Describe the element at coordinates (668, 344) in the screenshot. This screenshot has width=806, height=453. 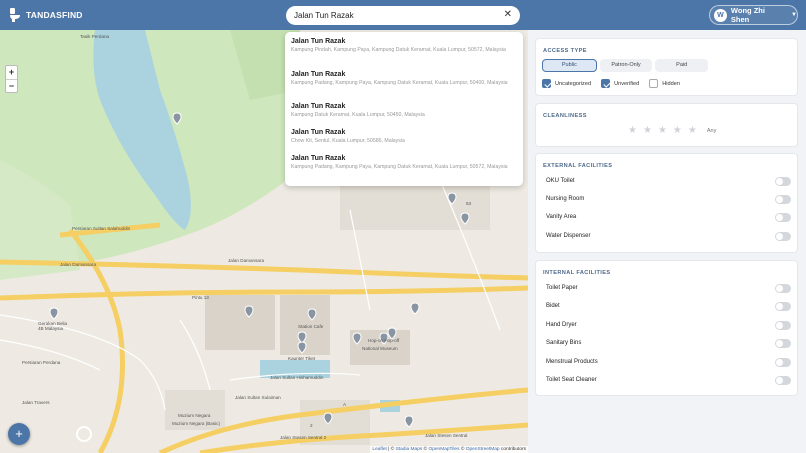
I see `facility-row-sanitary-bins: Sanitary Bins` at that location.